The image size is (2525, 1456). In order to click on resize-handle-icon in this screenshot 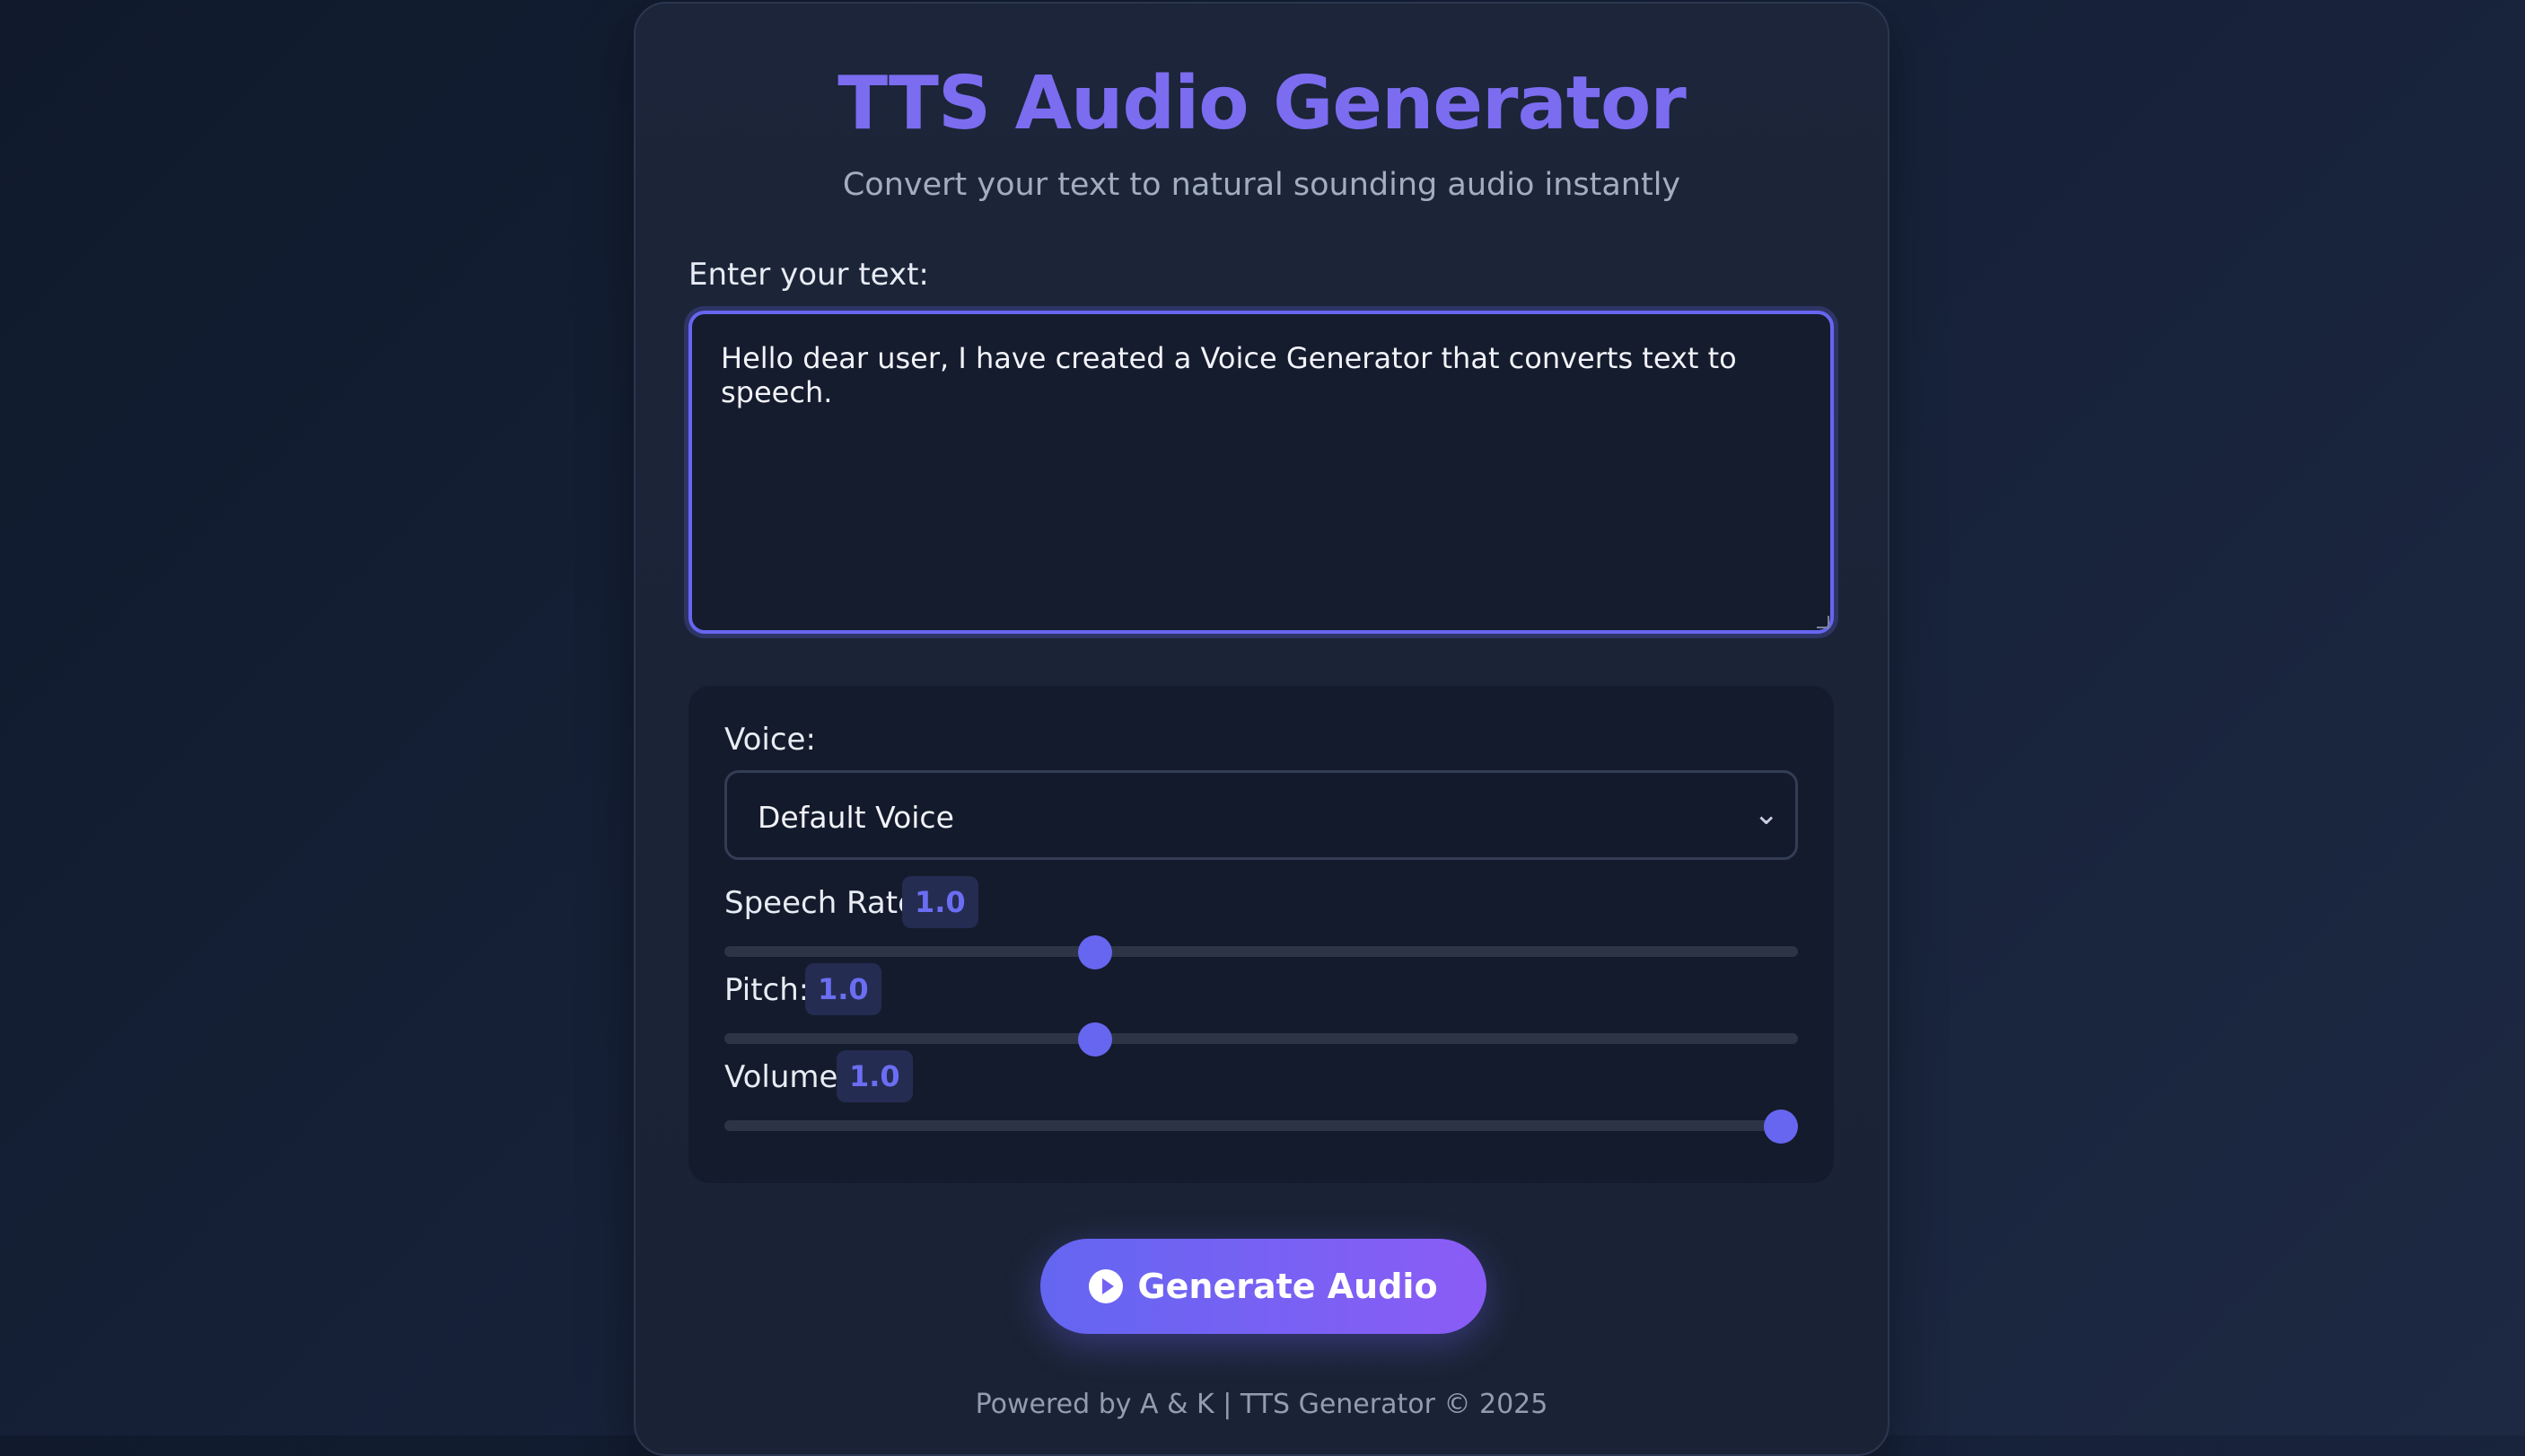, I will do `click(1823, 622)`.